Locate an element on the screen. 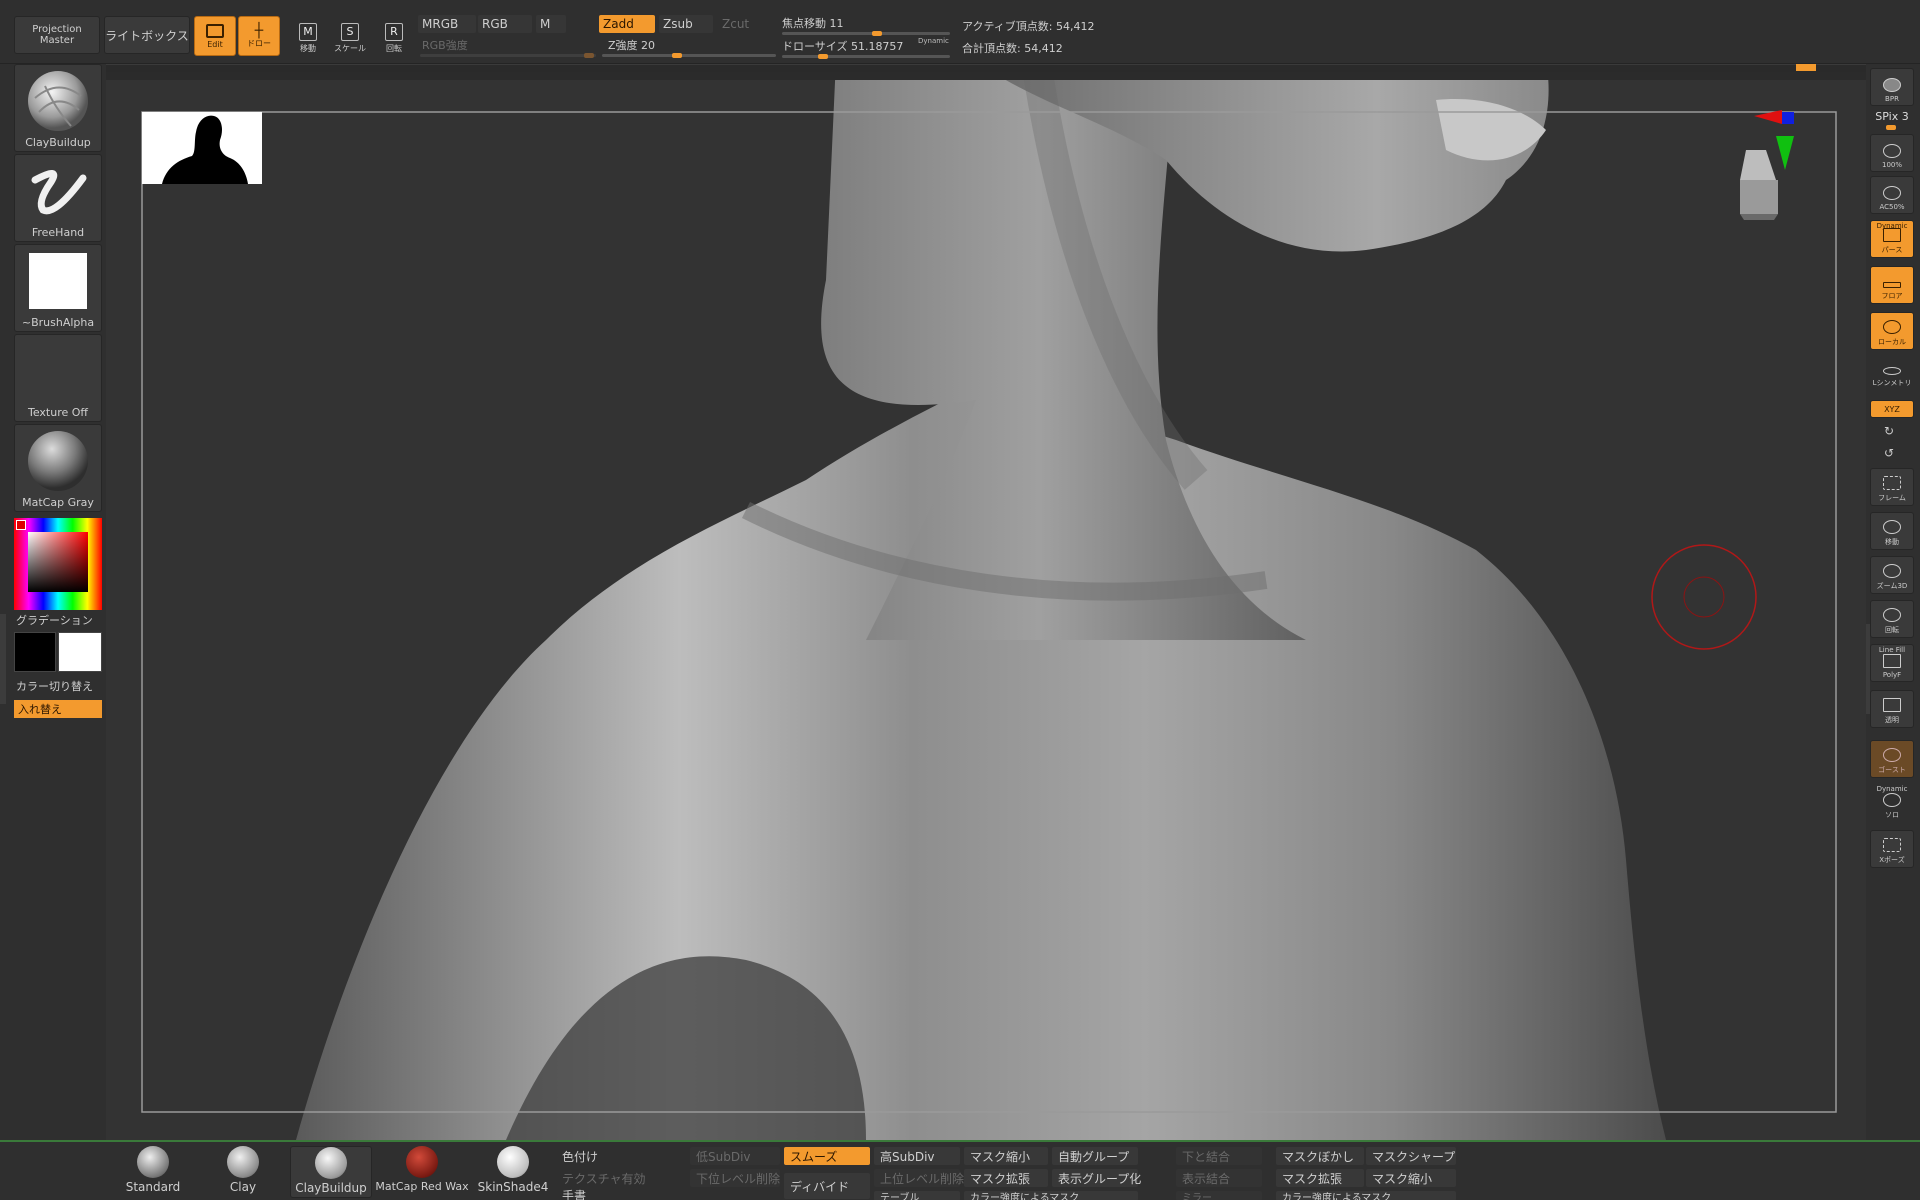 The width and height of the screenshot is (1920, 1200). mask-sharpen-button: マスクシャープ is located at coordinates (1411, 1156).